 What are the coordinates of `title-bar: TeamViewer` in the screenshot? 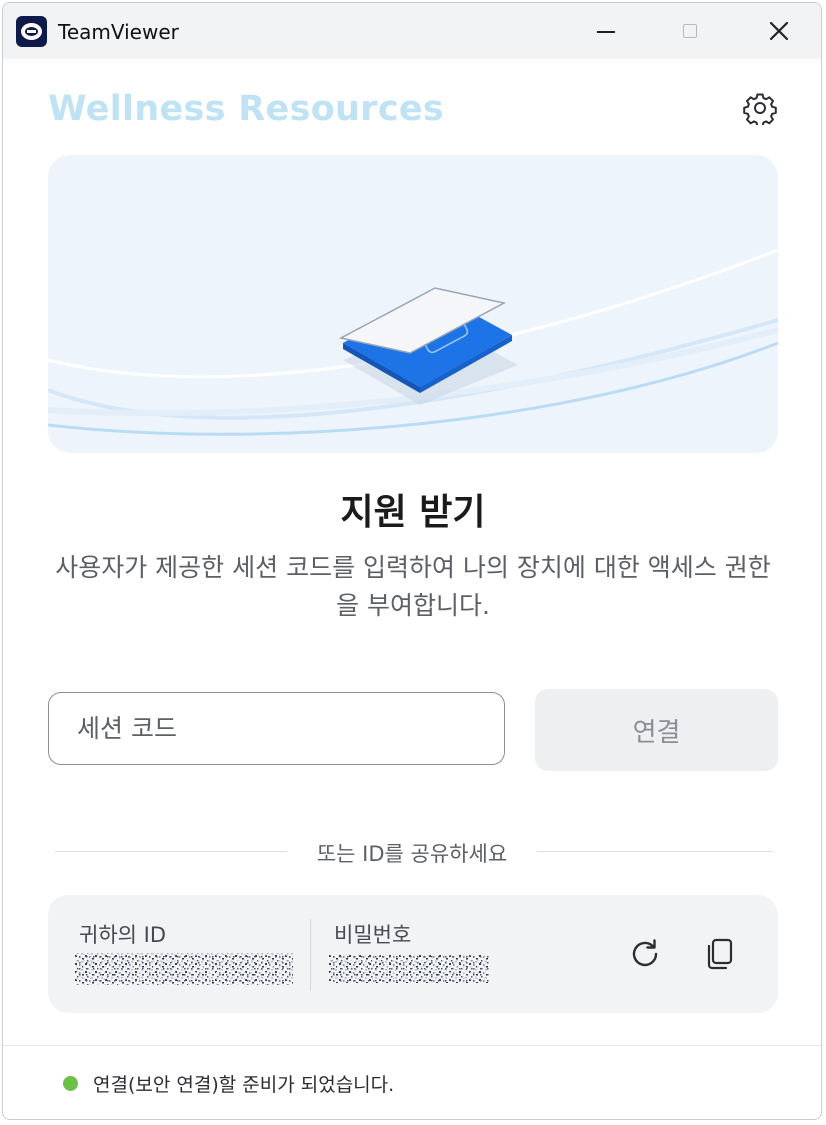 It's located at (412, 31).